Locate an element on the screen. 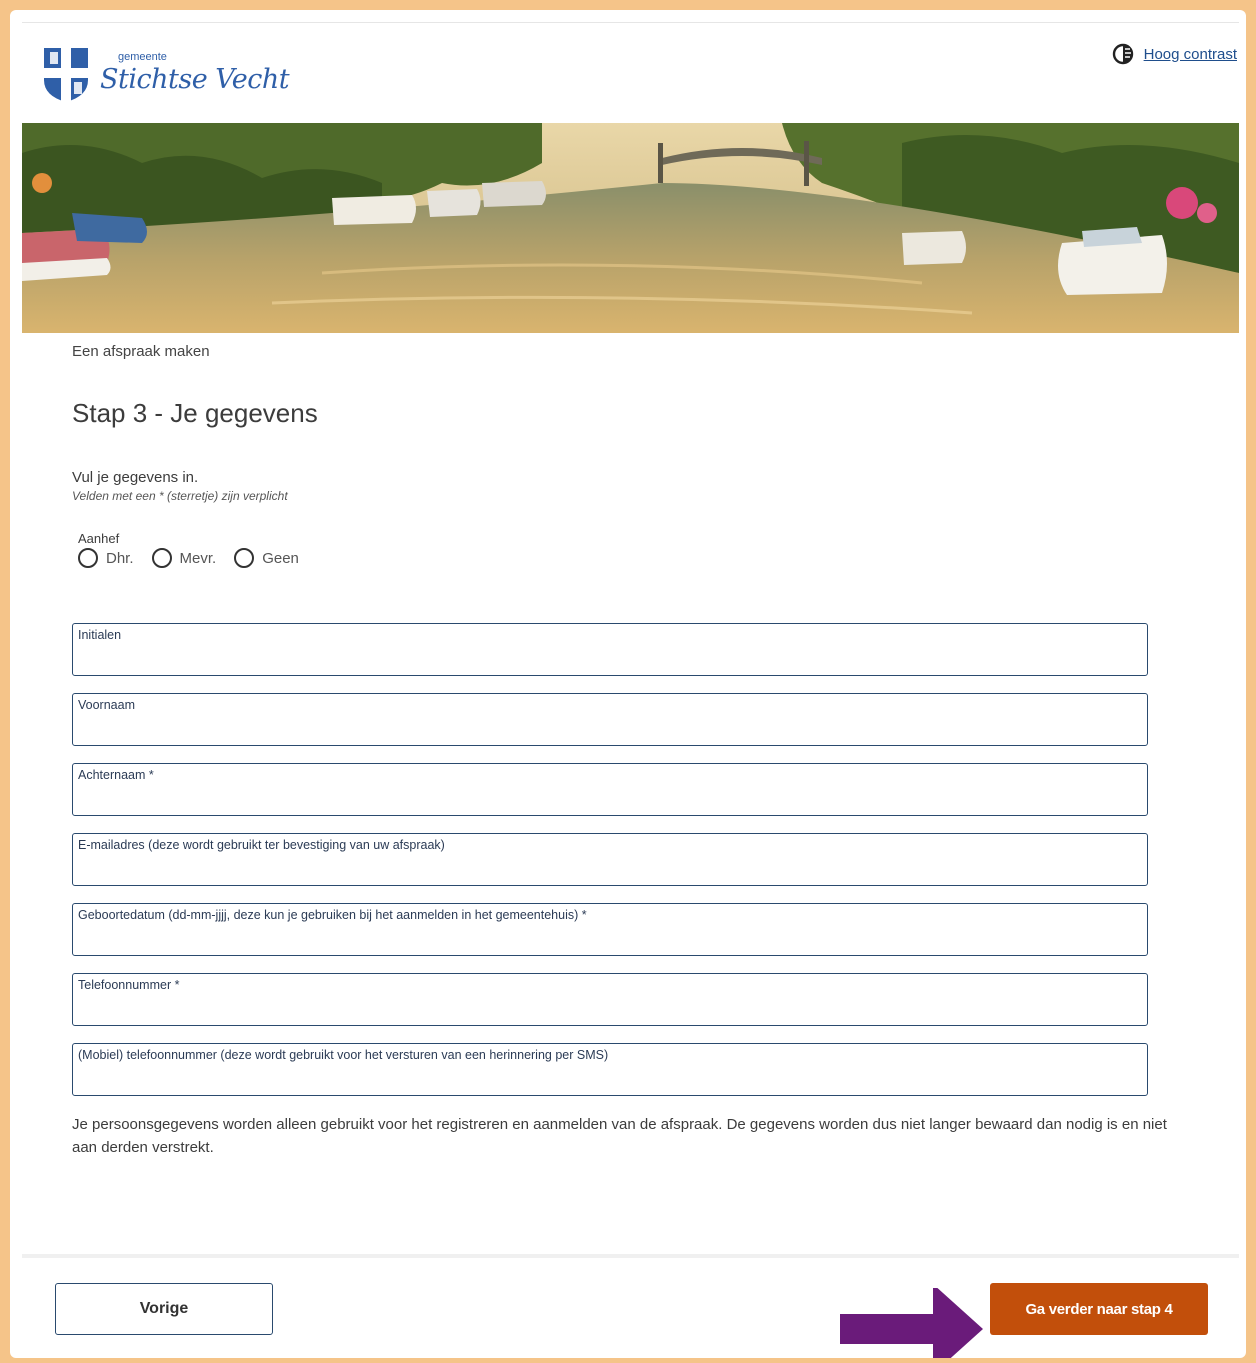 The image size is (1256, 1363). salutation-option-geen: Geen is located at coordinates (266, 558).